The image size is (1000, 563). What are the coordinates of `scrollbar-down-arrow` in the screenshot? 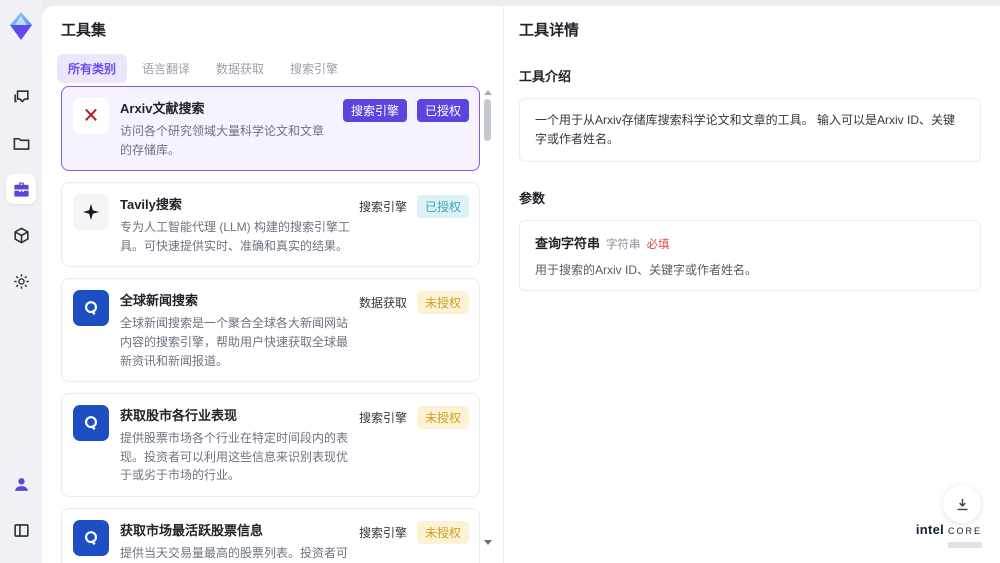 It's located at (488, 542).